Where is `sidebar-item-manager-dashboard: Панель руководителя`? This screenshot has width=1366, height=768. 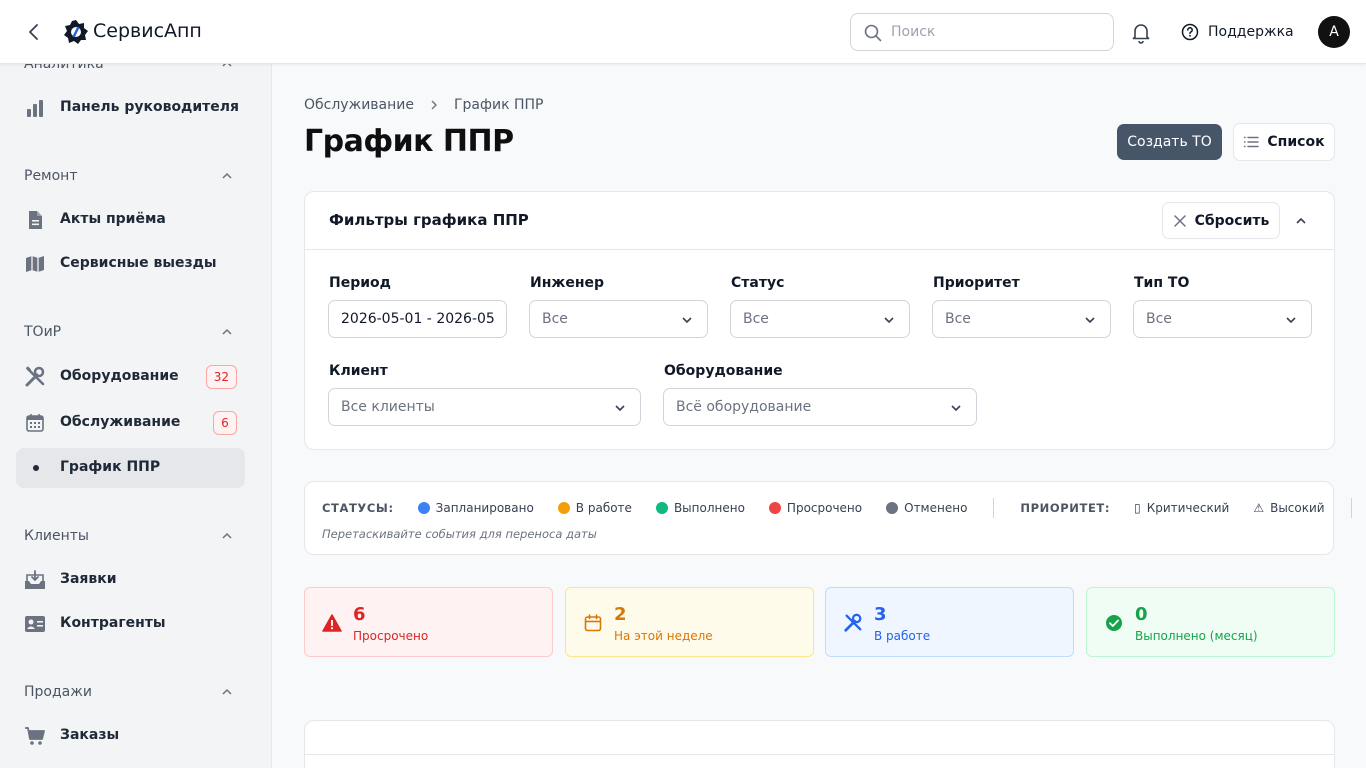 sidebar-item-manager-dashboard: Панель руководителя is located at coordinates (130, 108).